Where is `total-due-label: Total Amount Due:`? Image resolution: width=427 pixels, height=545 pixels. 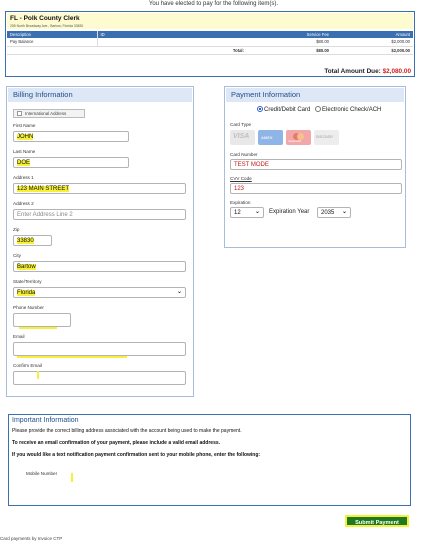 total-due-label: Total Amount Due: is located at coordinates (352, 71).